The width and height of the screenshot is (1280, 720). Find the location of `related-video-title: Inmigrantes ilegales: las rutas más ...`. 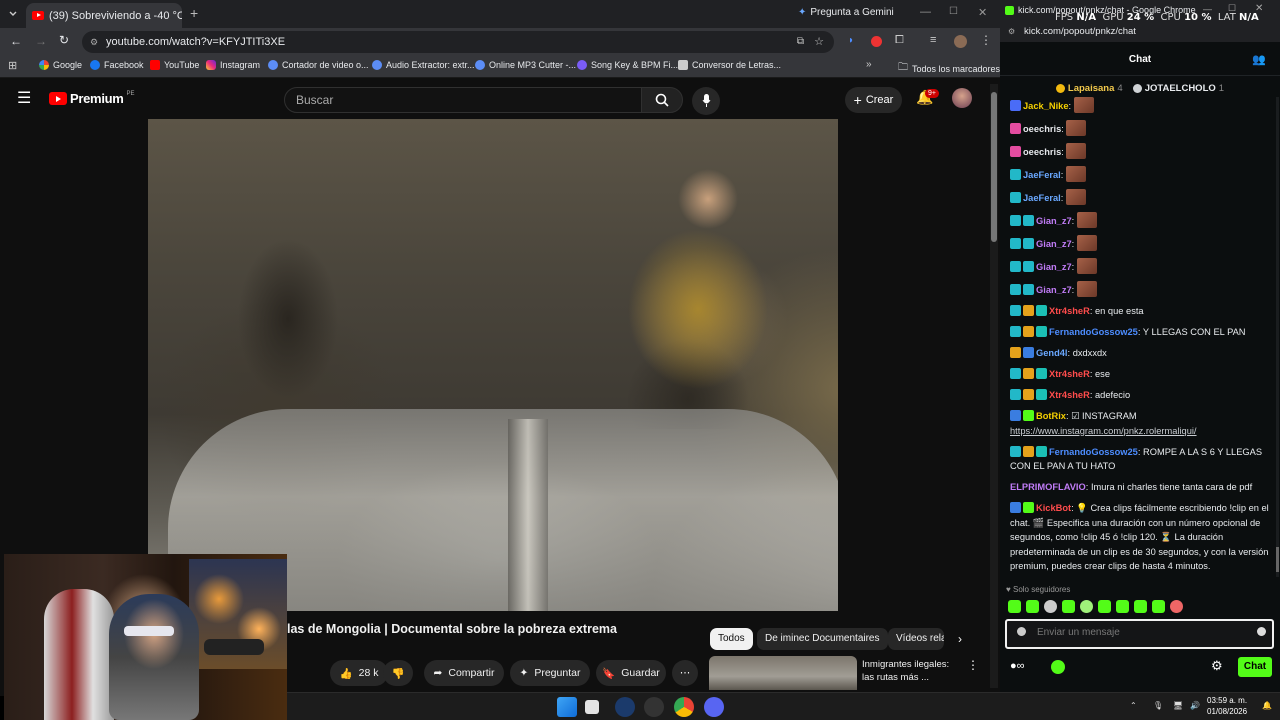

related-video-title: Inmigrantes ilegales: las rutas más ... is located at coordinates (905, 671).